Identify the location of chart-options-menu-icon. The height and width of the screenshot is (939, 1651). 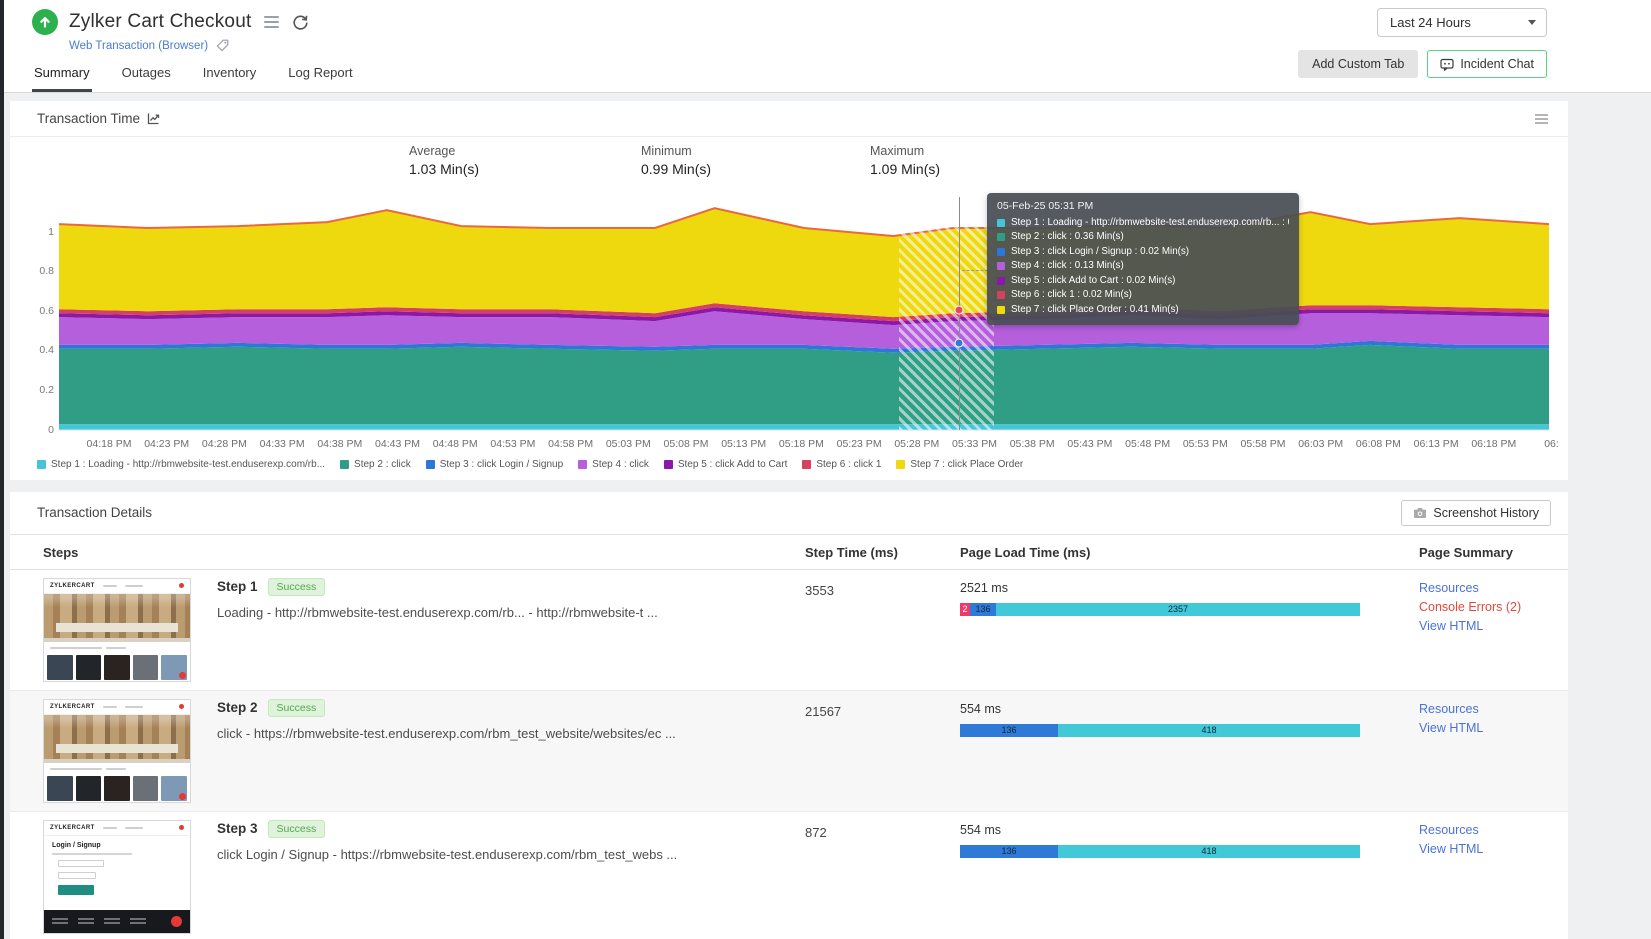
(1541, 119).